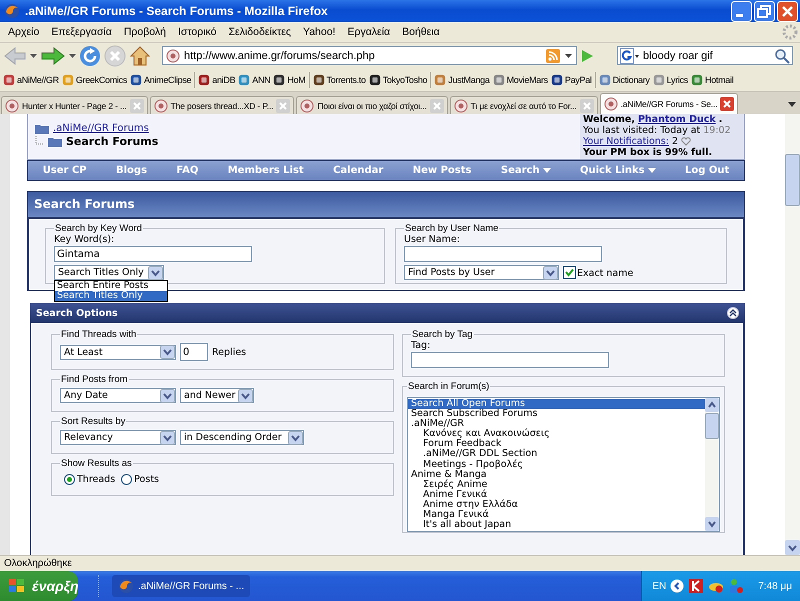  Describe the element at coordinates (556, 525) in the screenshot. I see `forum-option: It's all about Japan` at that location.